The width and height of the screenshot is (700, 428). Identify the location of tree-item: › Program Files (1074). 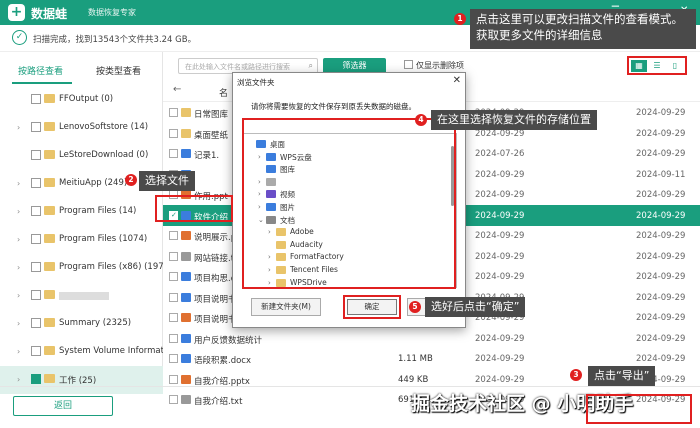
(81, 240).